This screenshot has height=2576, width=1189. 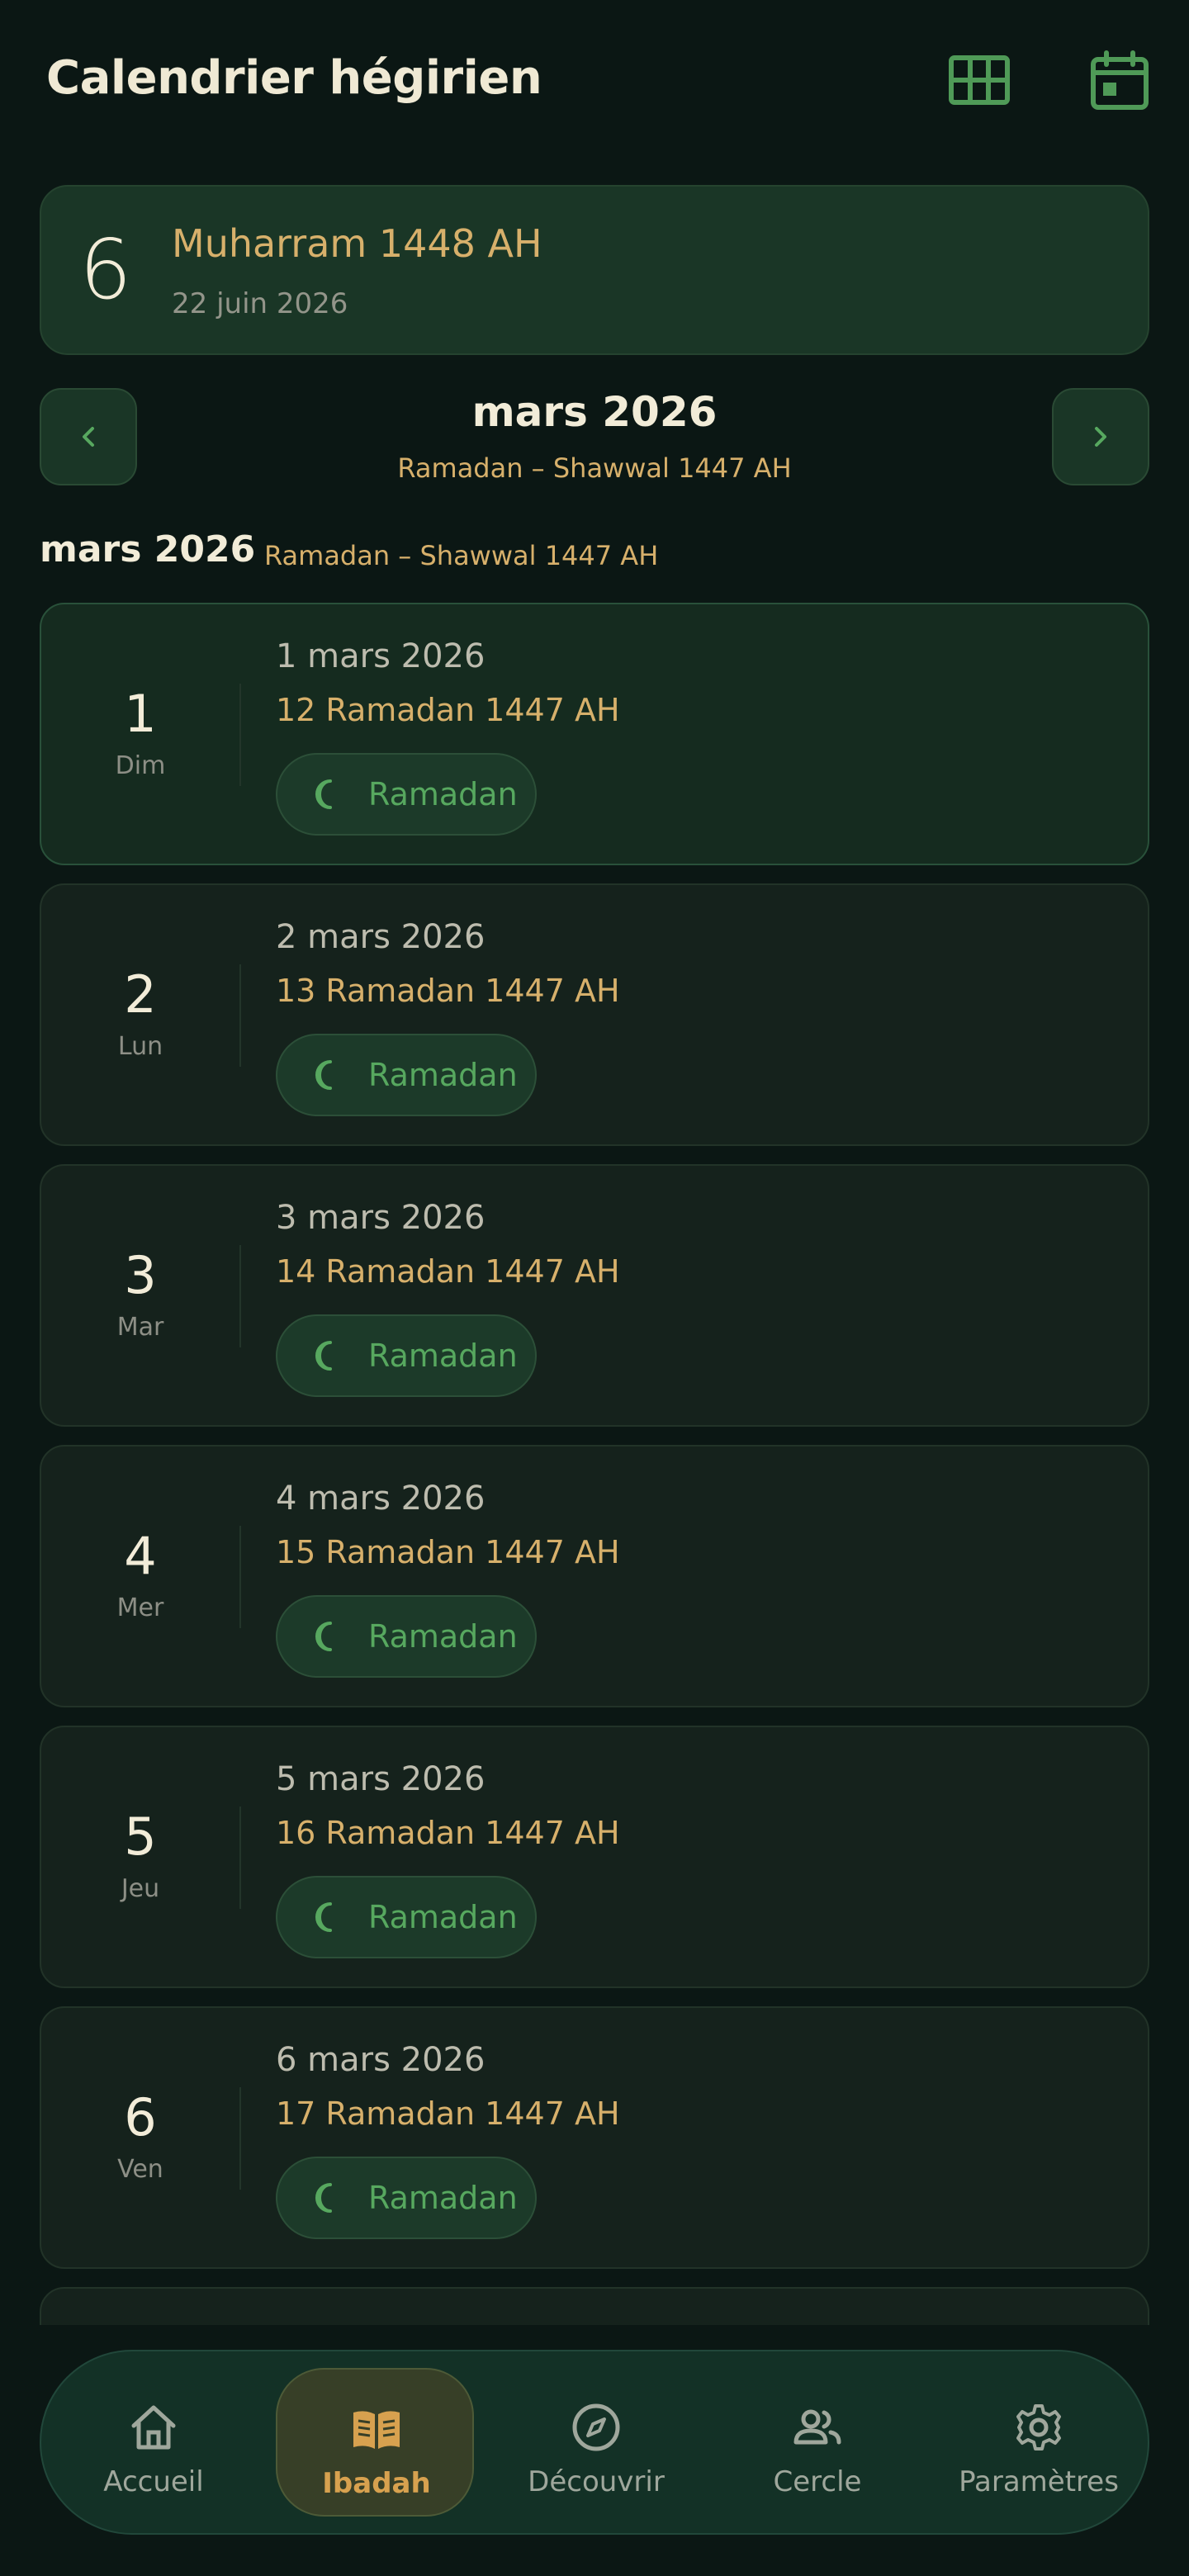 What do you see at coordinates (1039, 2481) in the screenshot?
I see `nav-label: Paramètres` at bounding box center [1039, 2481].